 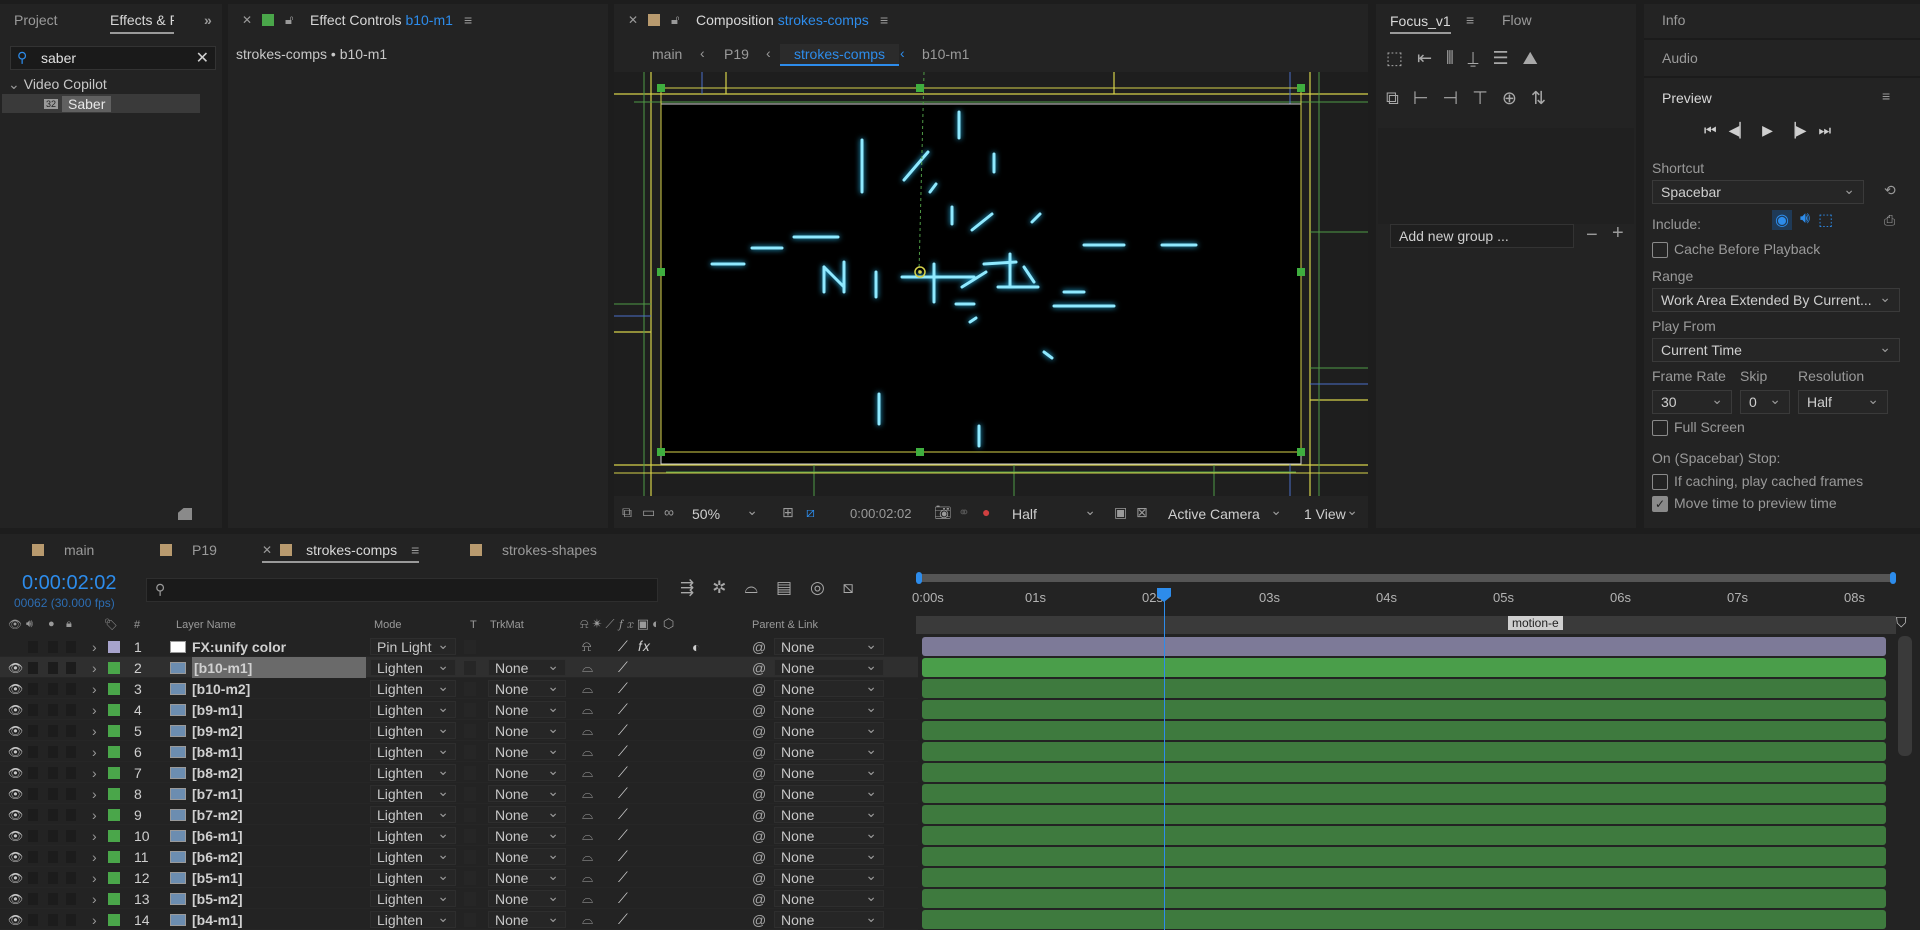 What do you see at coordinates (1824, 130) in the screenshot?
I see `last-frame-icon: ⏭` at bounding box center [1824, 130].